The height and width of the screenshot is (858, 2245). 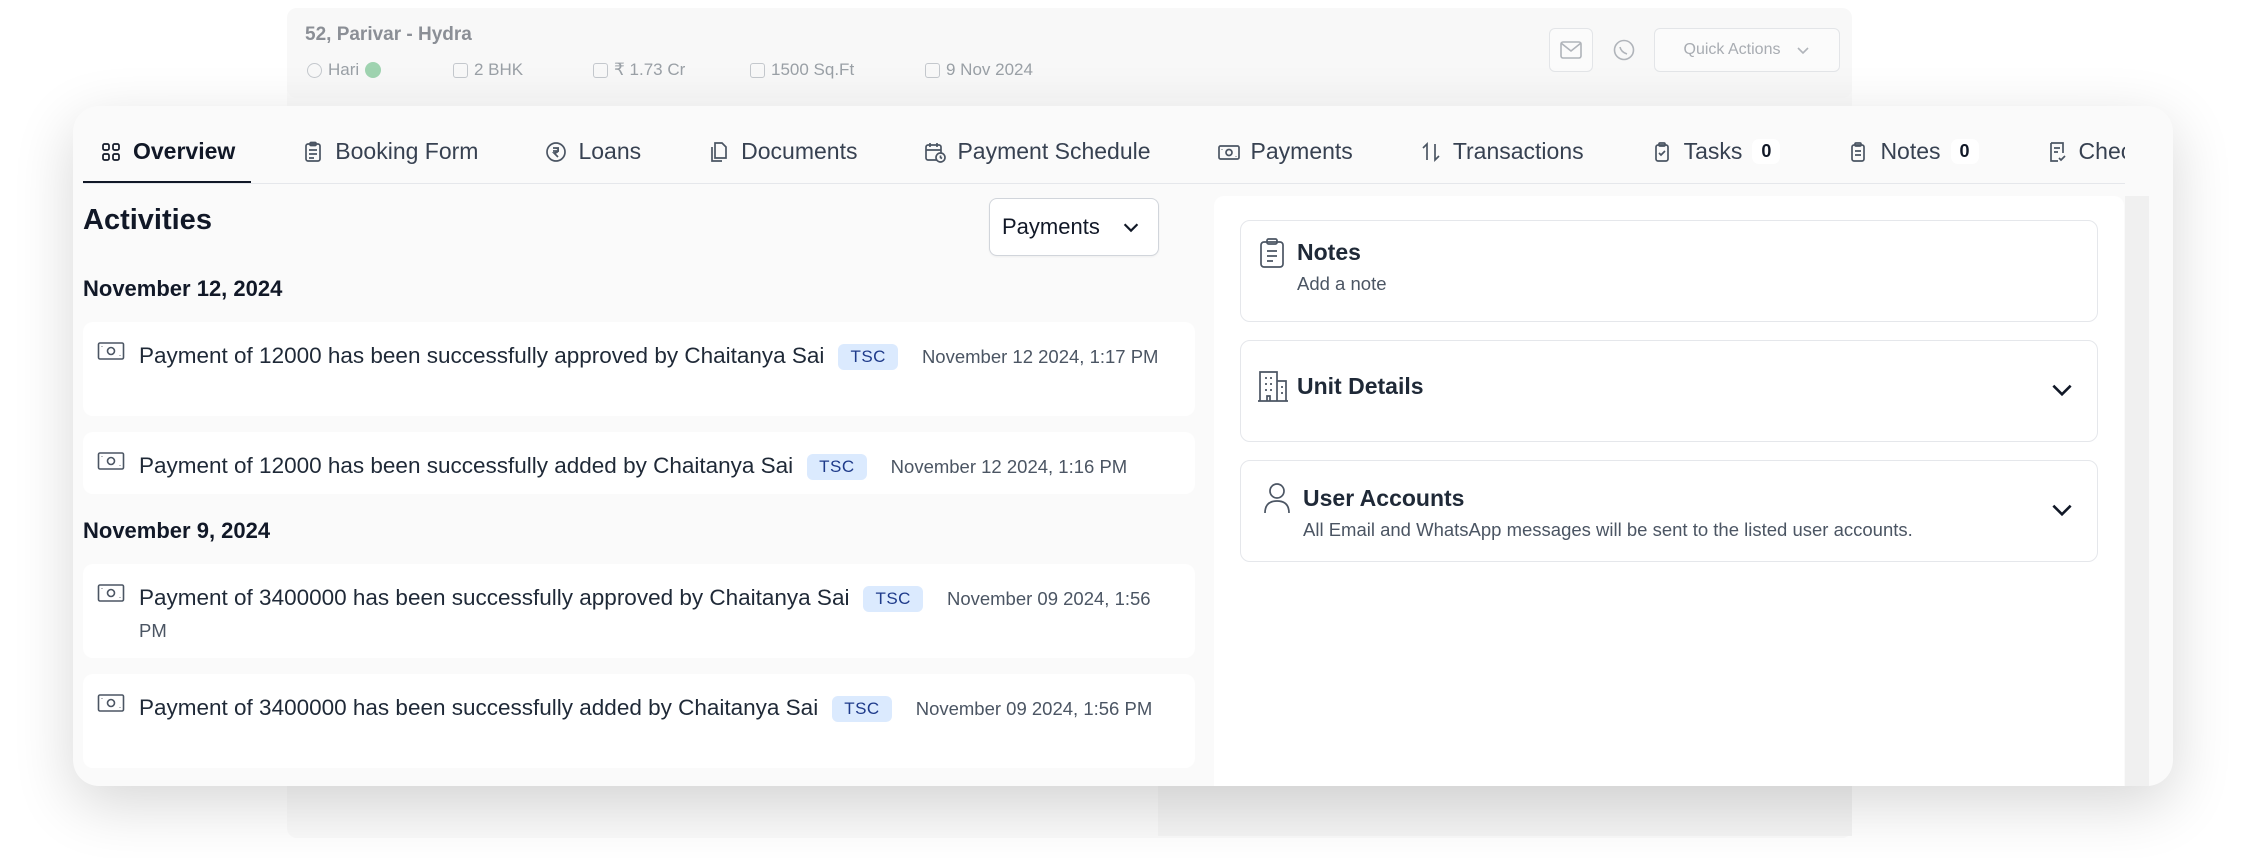 I want to click on tab-payments: Payments, so click(x=1285, y=151).